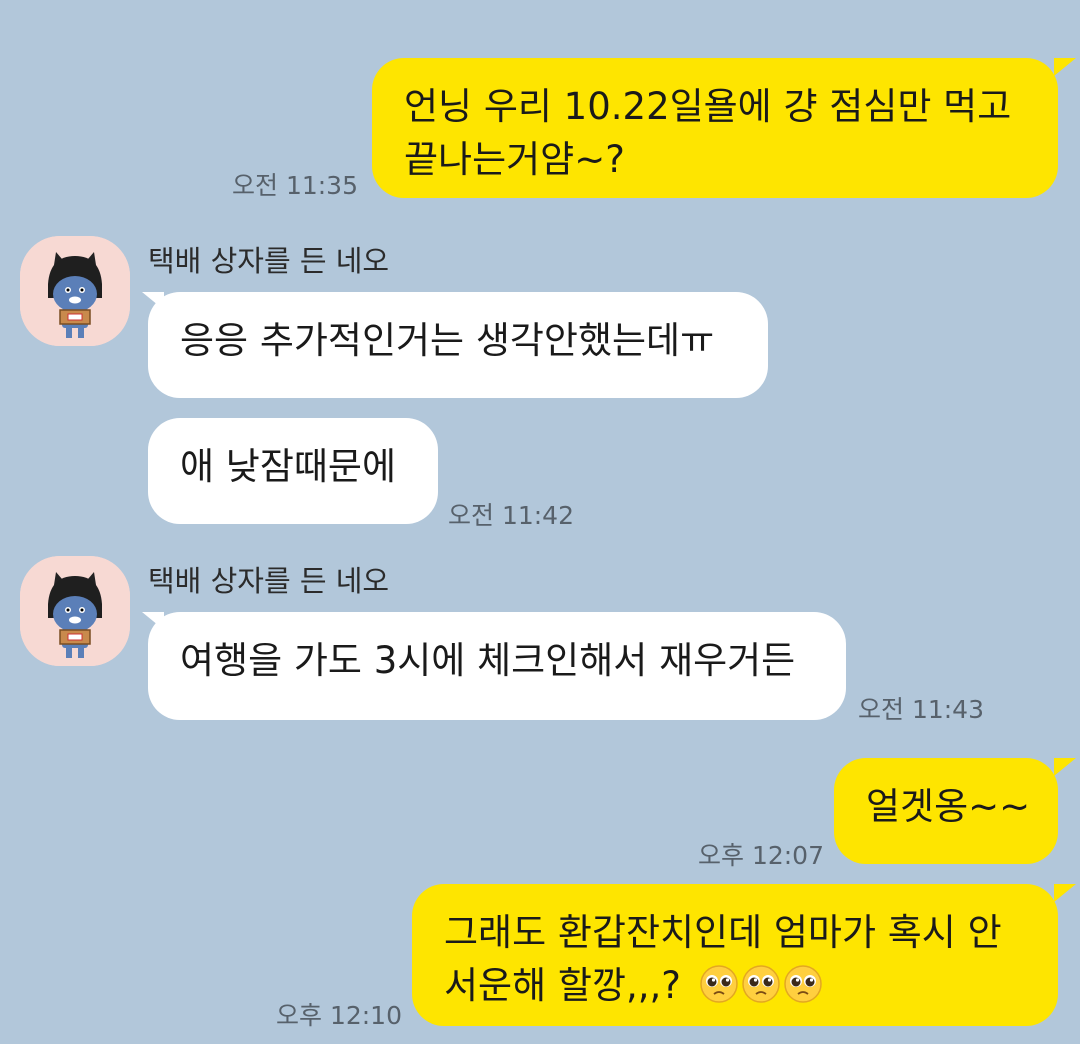 This screenshot has width=1080, height=1044. Describe the element at coordinates (723, 932) in the screenshot. I see `message-line: 그래도 환갑잔치인데 엄마가 혹시 안` at that location.